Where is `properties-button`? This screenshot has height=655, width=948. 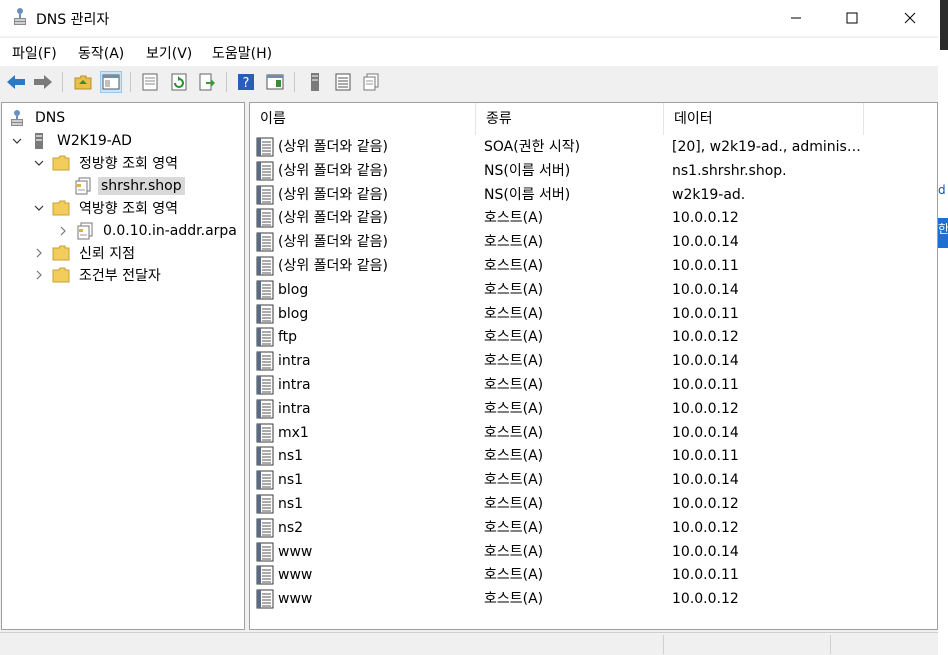 properties-button is located at coordinates (150, 82).